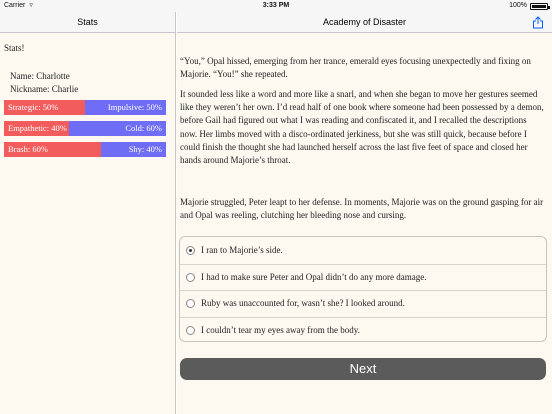 The width and height of the screenshot is (552, 414). Describe the element at coordinates (37, 128) in the screenshot. I see `stat-left-label: Empathetic: 40%` at that location.